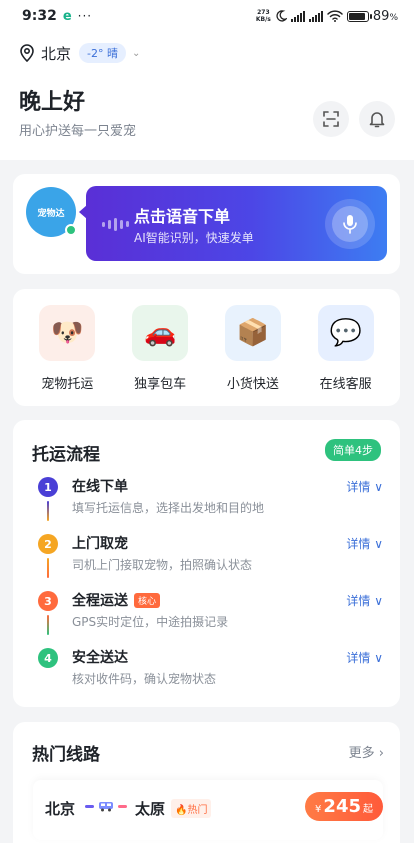 Image resolution: width=414 pixels, height=843 pixels. What do you see at coordinates (160, 333) in the screenshot?
I see `car-icon: 🚗` at bounding box center [160, 333].